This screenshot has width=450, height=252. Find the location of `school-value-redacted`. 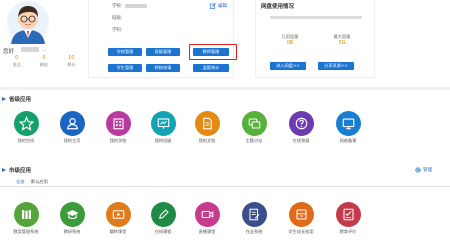

school-value-redacted is located at coordinates (136, 6).